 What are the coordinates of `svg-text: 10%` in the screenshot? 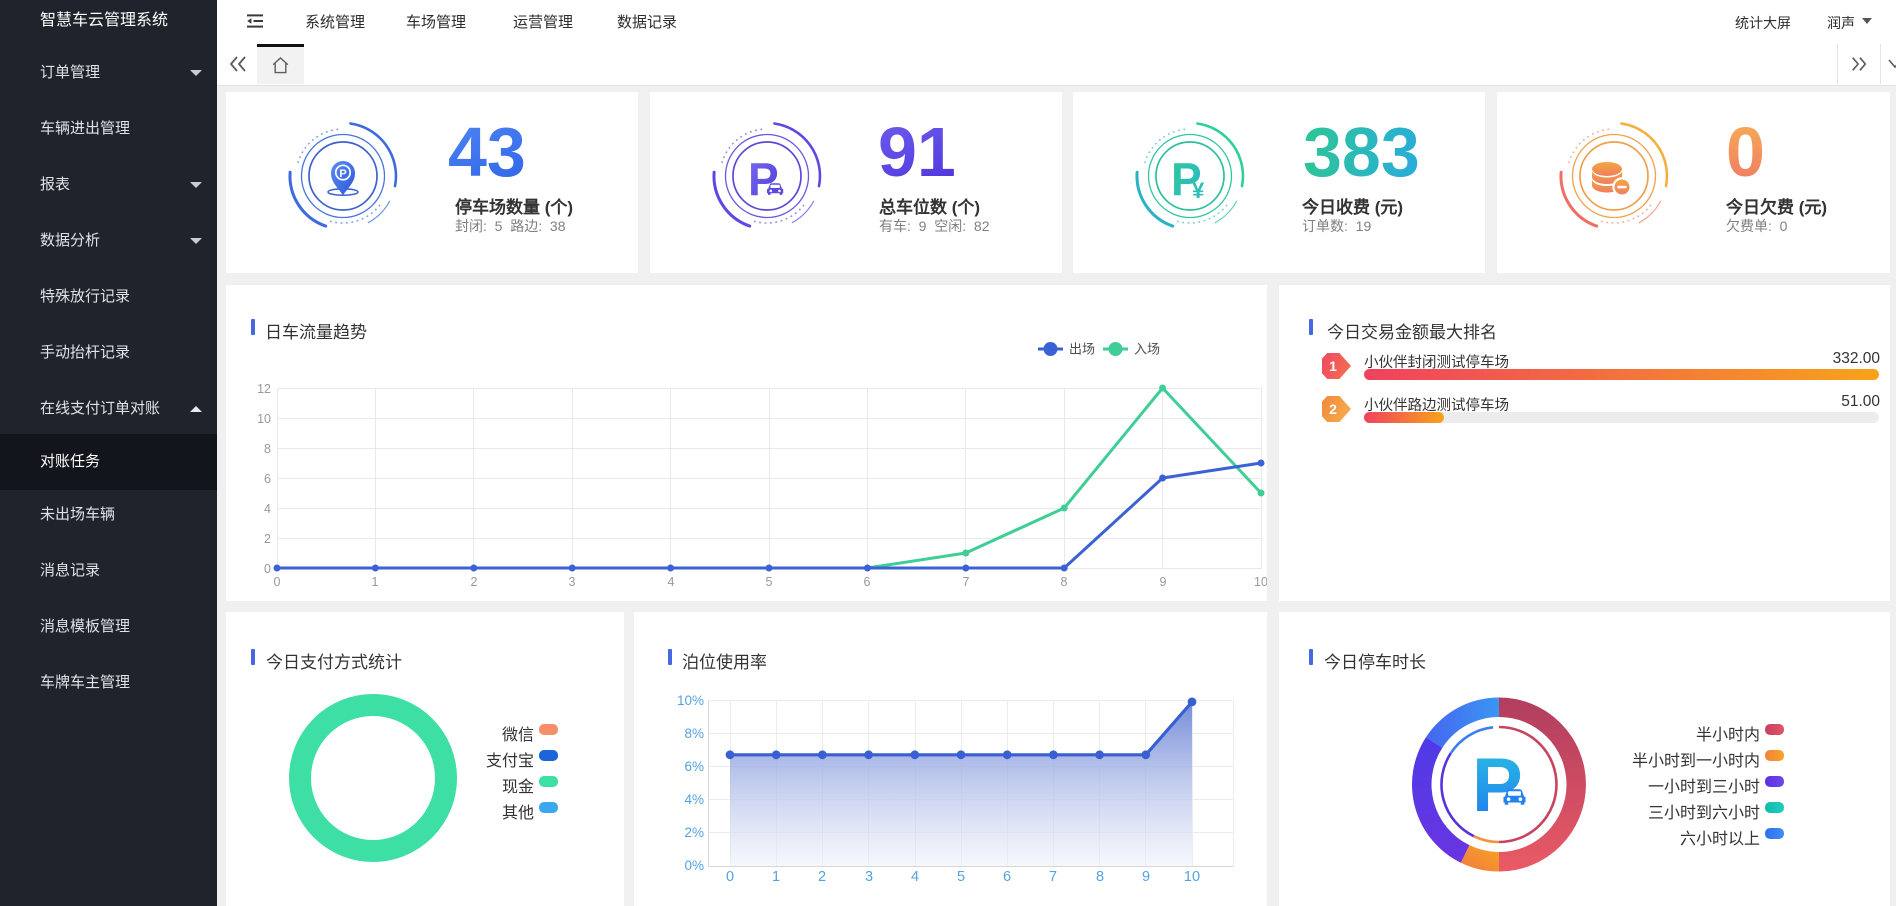 It's located at (690, 700).